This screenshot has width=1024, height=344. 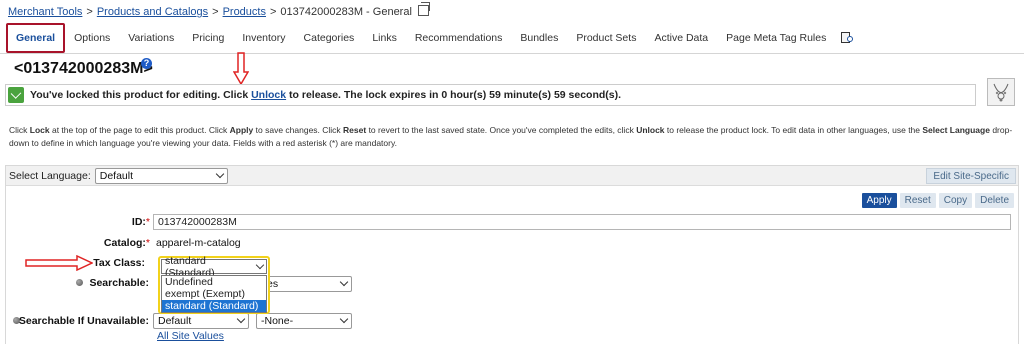 I want to click on doc-search-icon, so click(x=848, y=38).